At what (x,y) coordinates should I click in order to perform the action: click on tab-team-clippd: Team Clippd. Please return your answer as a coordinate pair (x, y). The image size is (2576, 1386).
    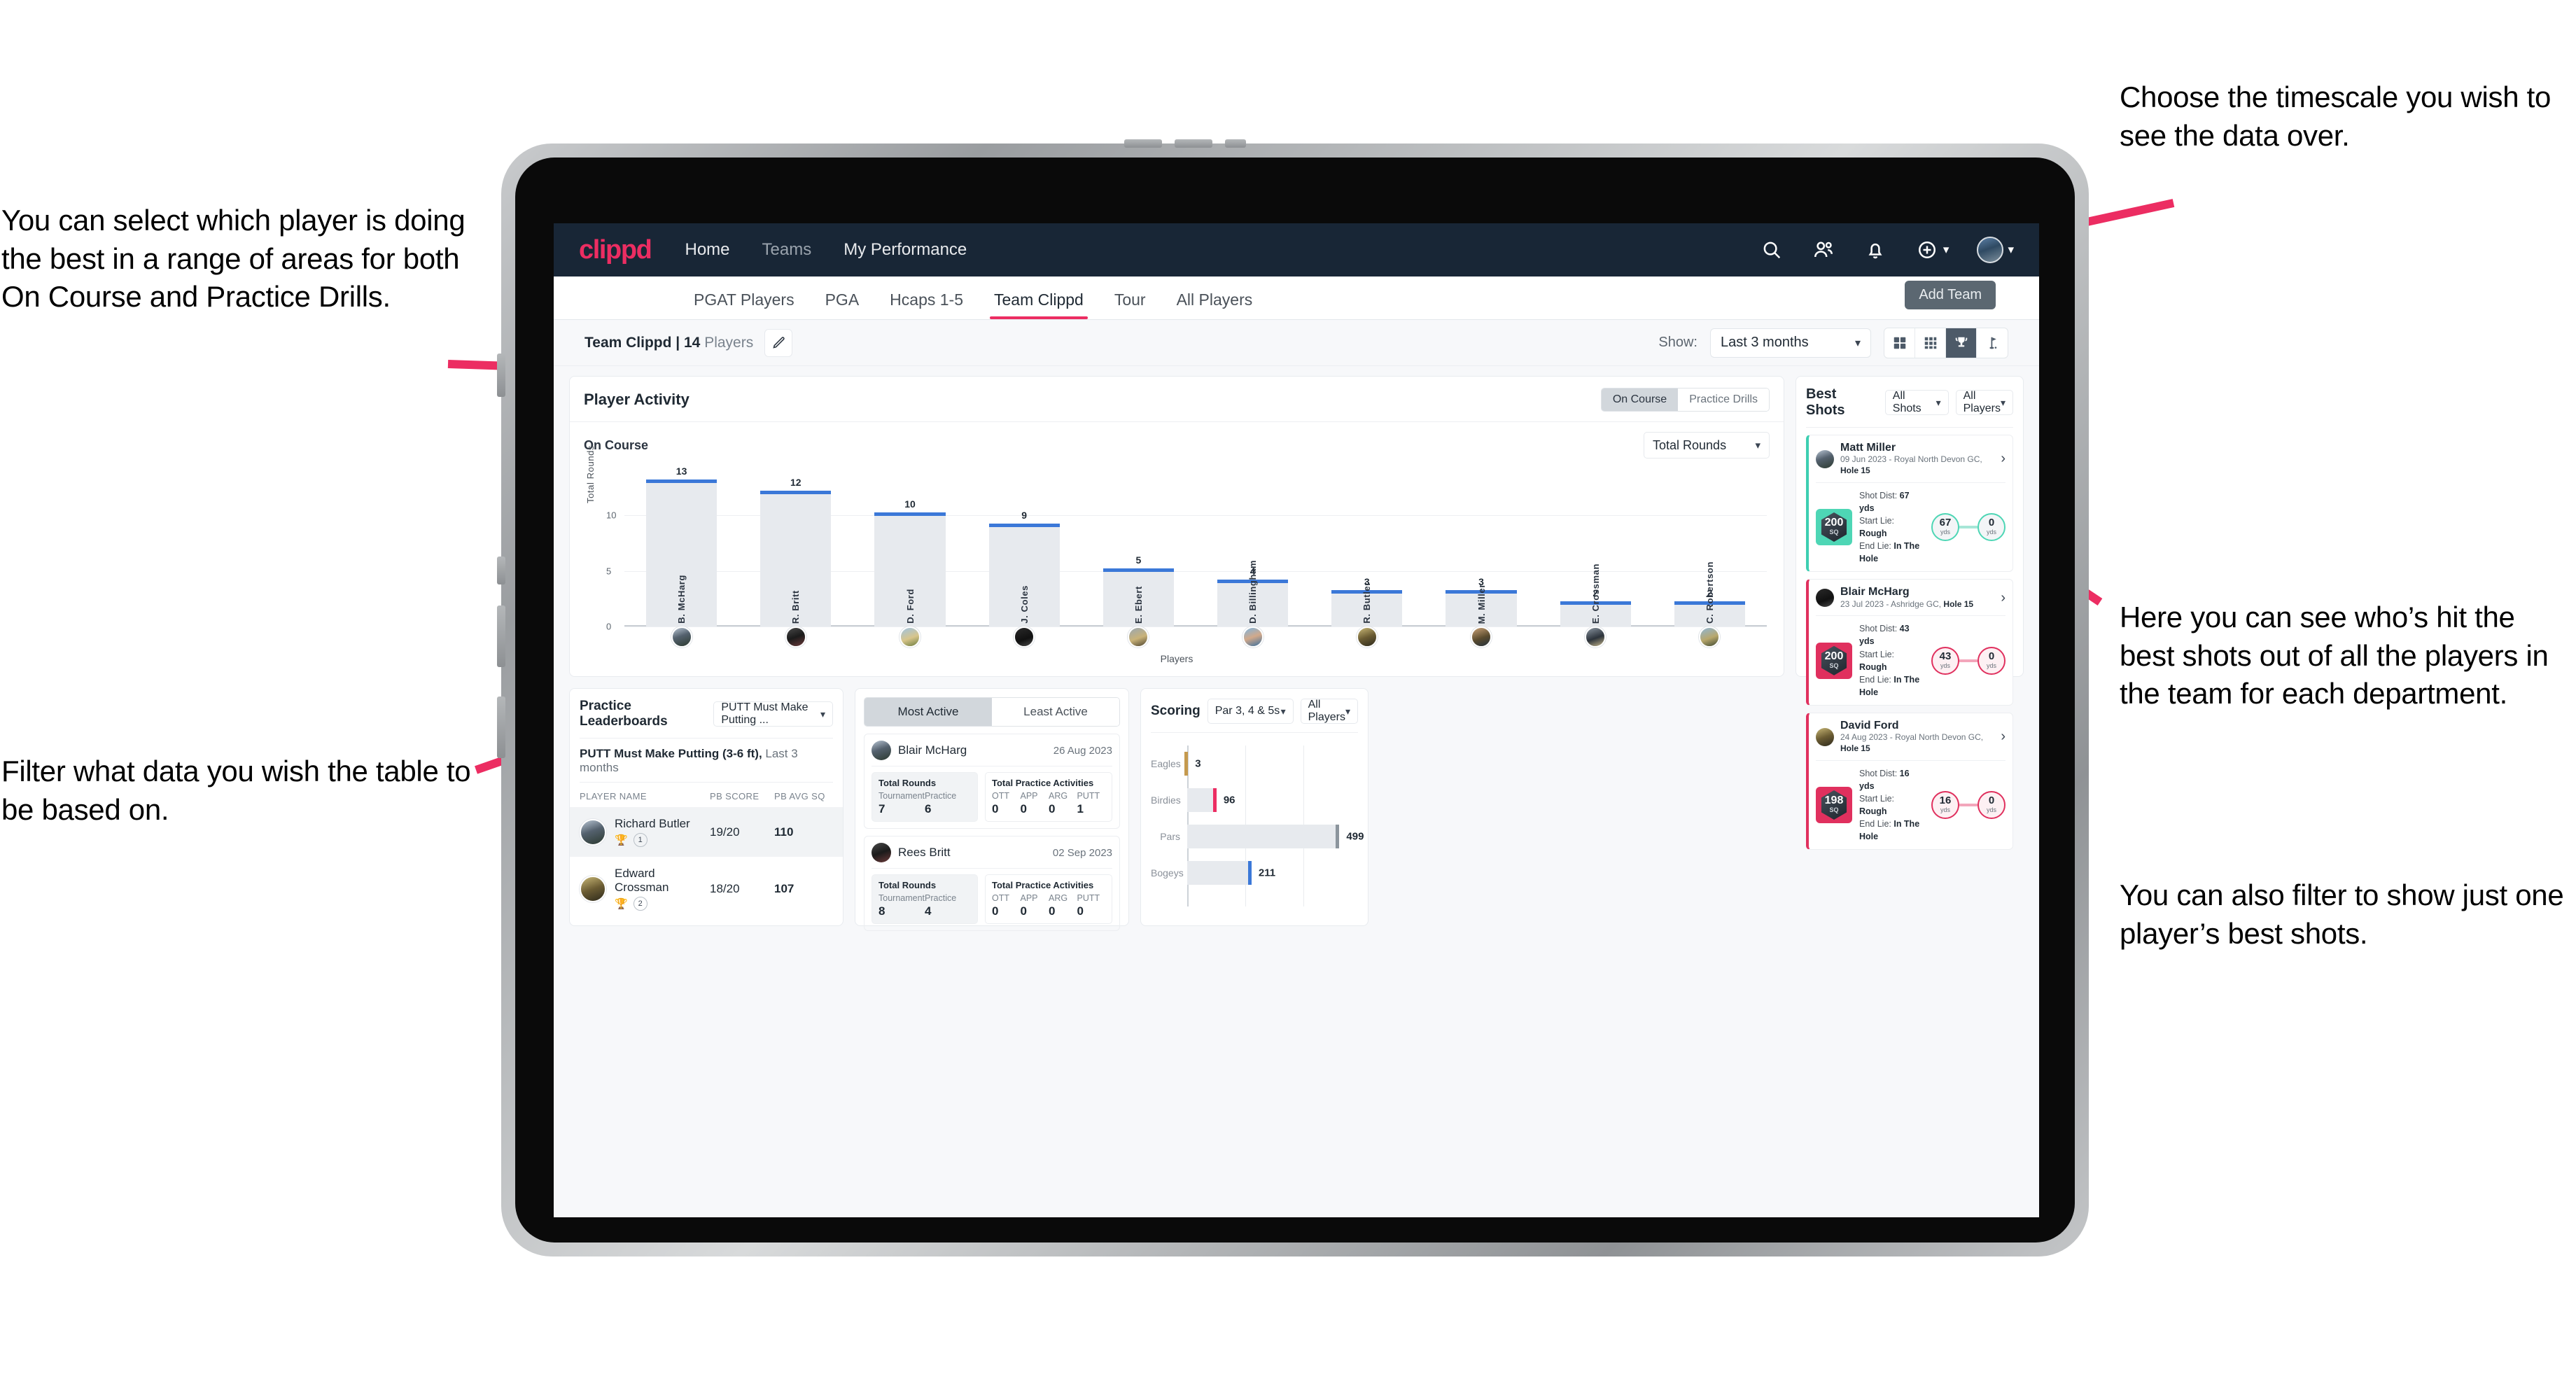
    Looking at the image, I should click on (1039, 304).